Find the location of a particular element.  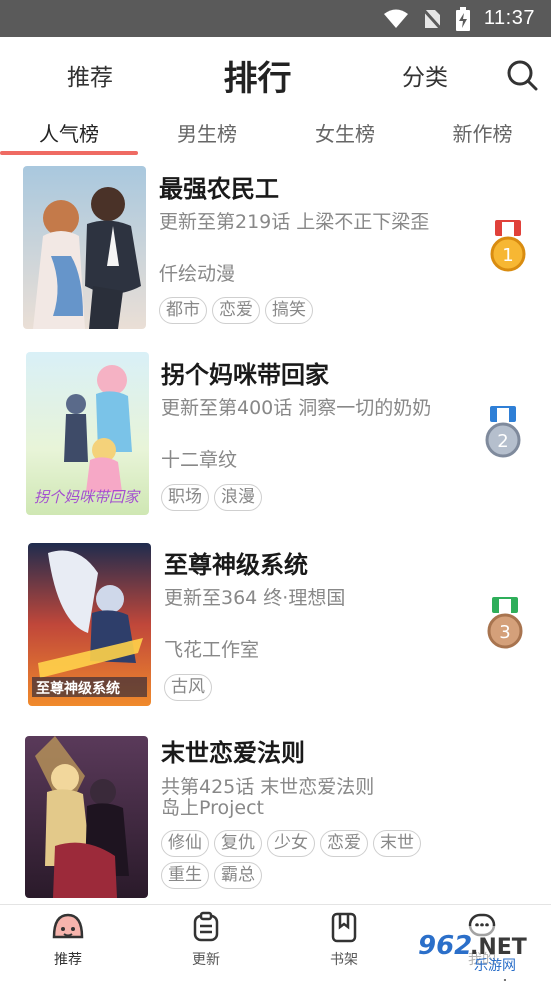

list-update-icon is located at coordinates (206, 929).